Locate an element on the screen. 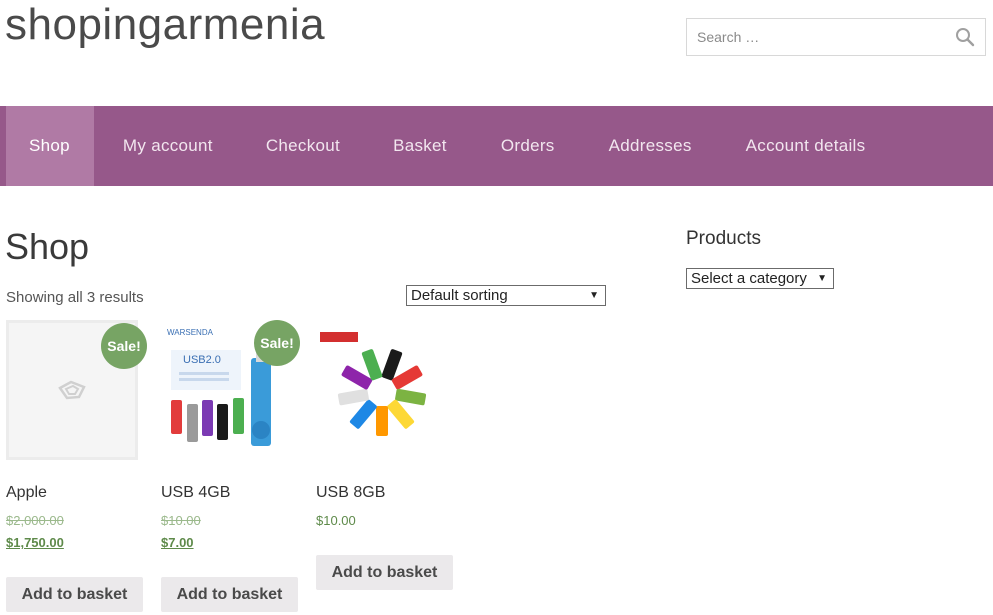  product-price: $10.00 is located at coordinates (336, 520).